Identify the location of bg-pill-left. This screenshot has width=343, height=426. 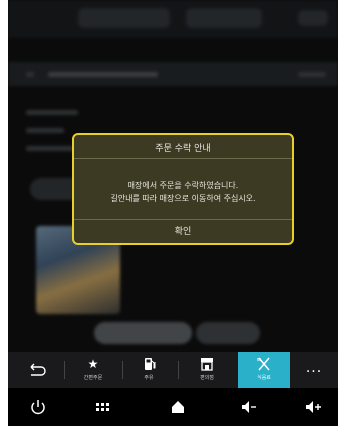
(143, 333).